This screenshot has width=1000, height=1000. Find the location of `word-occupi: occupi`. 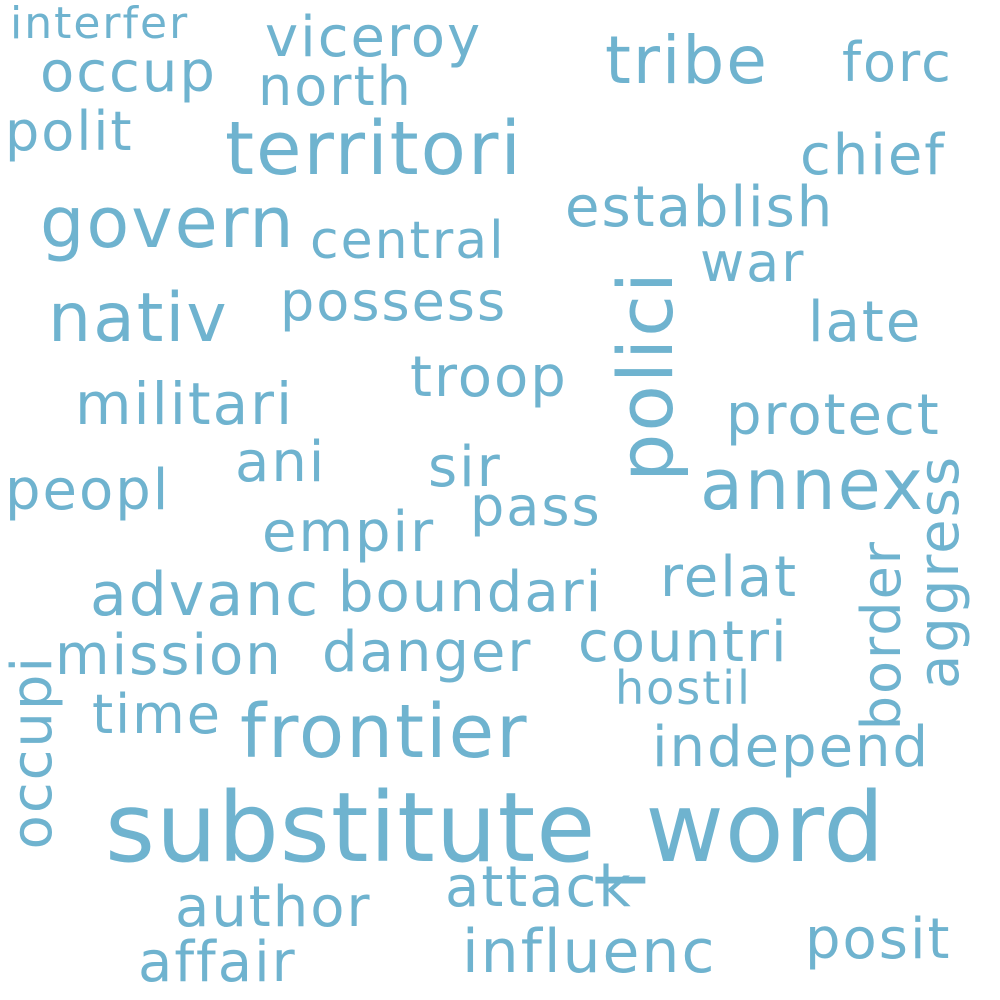

word-occupi: occupi is located at coordinates (32, 752).